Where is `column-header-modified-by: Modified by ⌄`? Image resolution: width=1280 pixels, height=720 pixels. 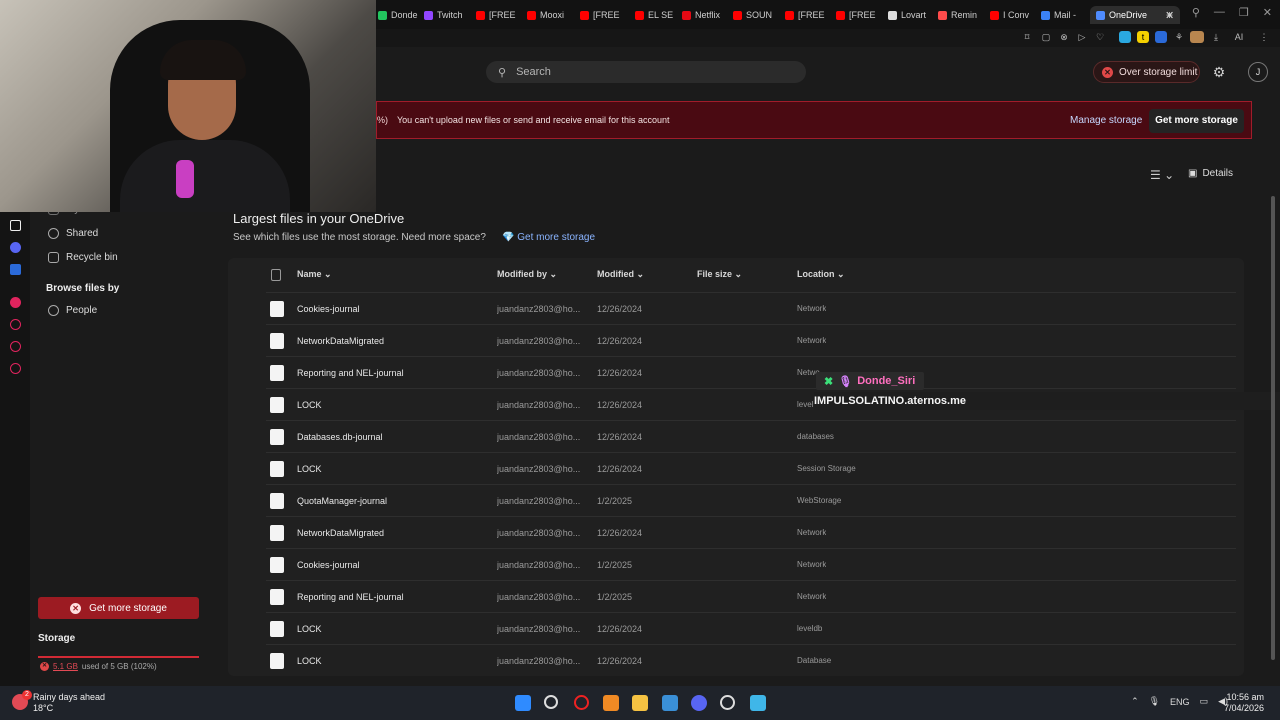 column-header-modified-by: Modified by ⌄ is located at coordinates (527, 274).